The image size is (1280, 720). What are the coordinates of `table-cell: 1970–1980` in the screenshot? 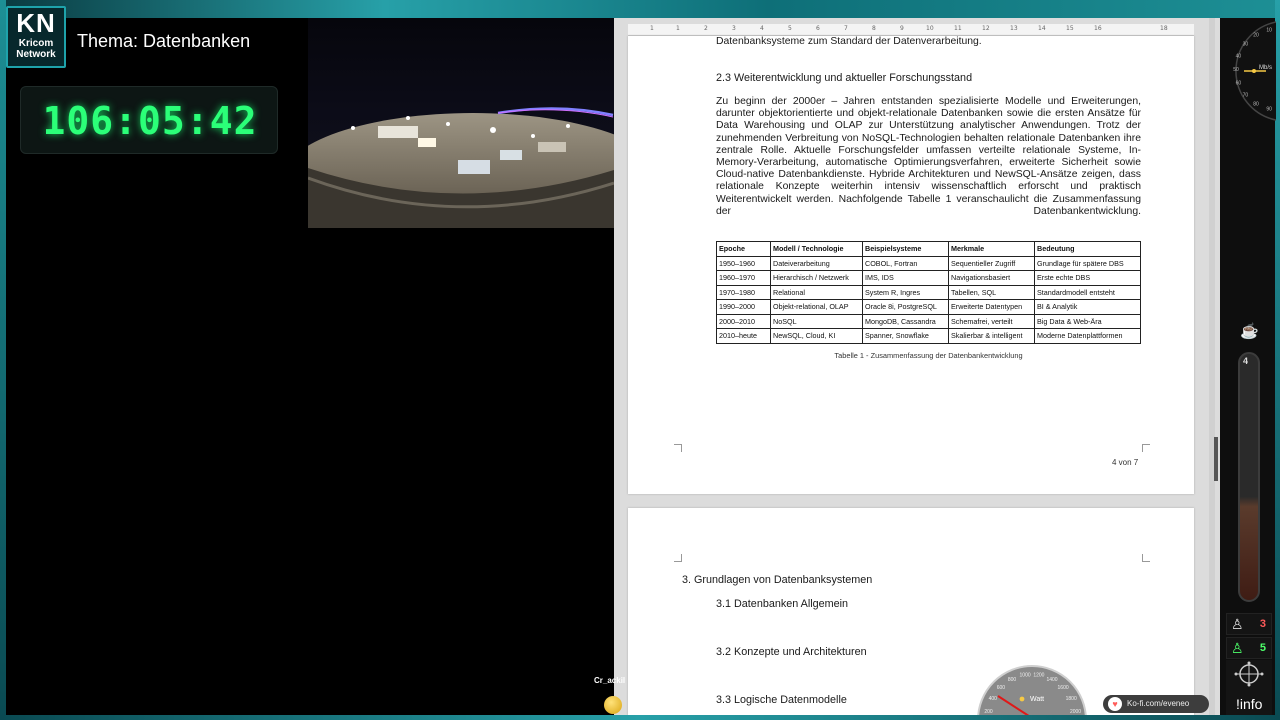 It's located at (743, 292).